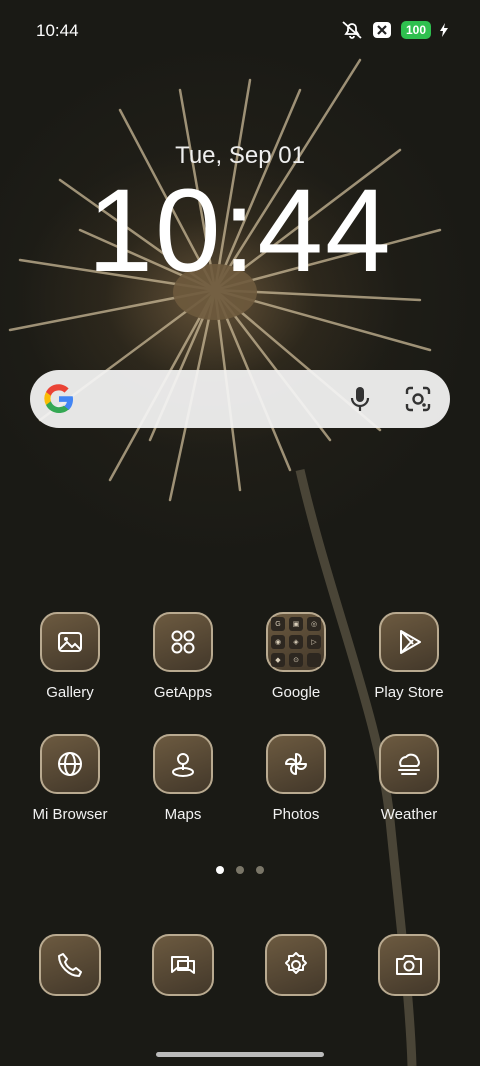  Describe the element at coordinates (381, 30) in the screenshot. I see `close-box-icon` at that location.